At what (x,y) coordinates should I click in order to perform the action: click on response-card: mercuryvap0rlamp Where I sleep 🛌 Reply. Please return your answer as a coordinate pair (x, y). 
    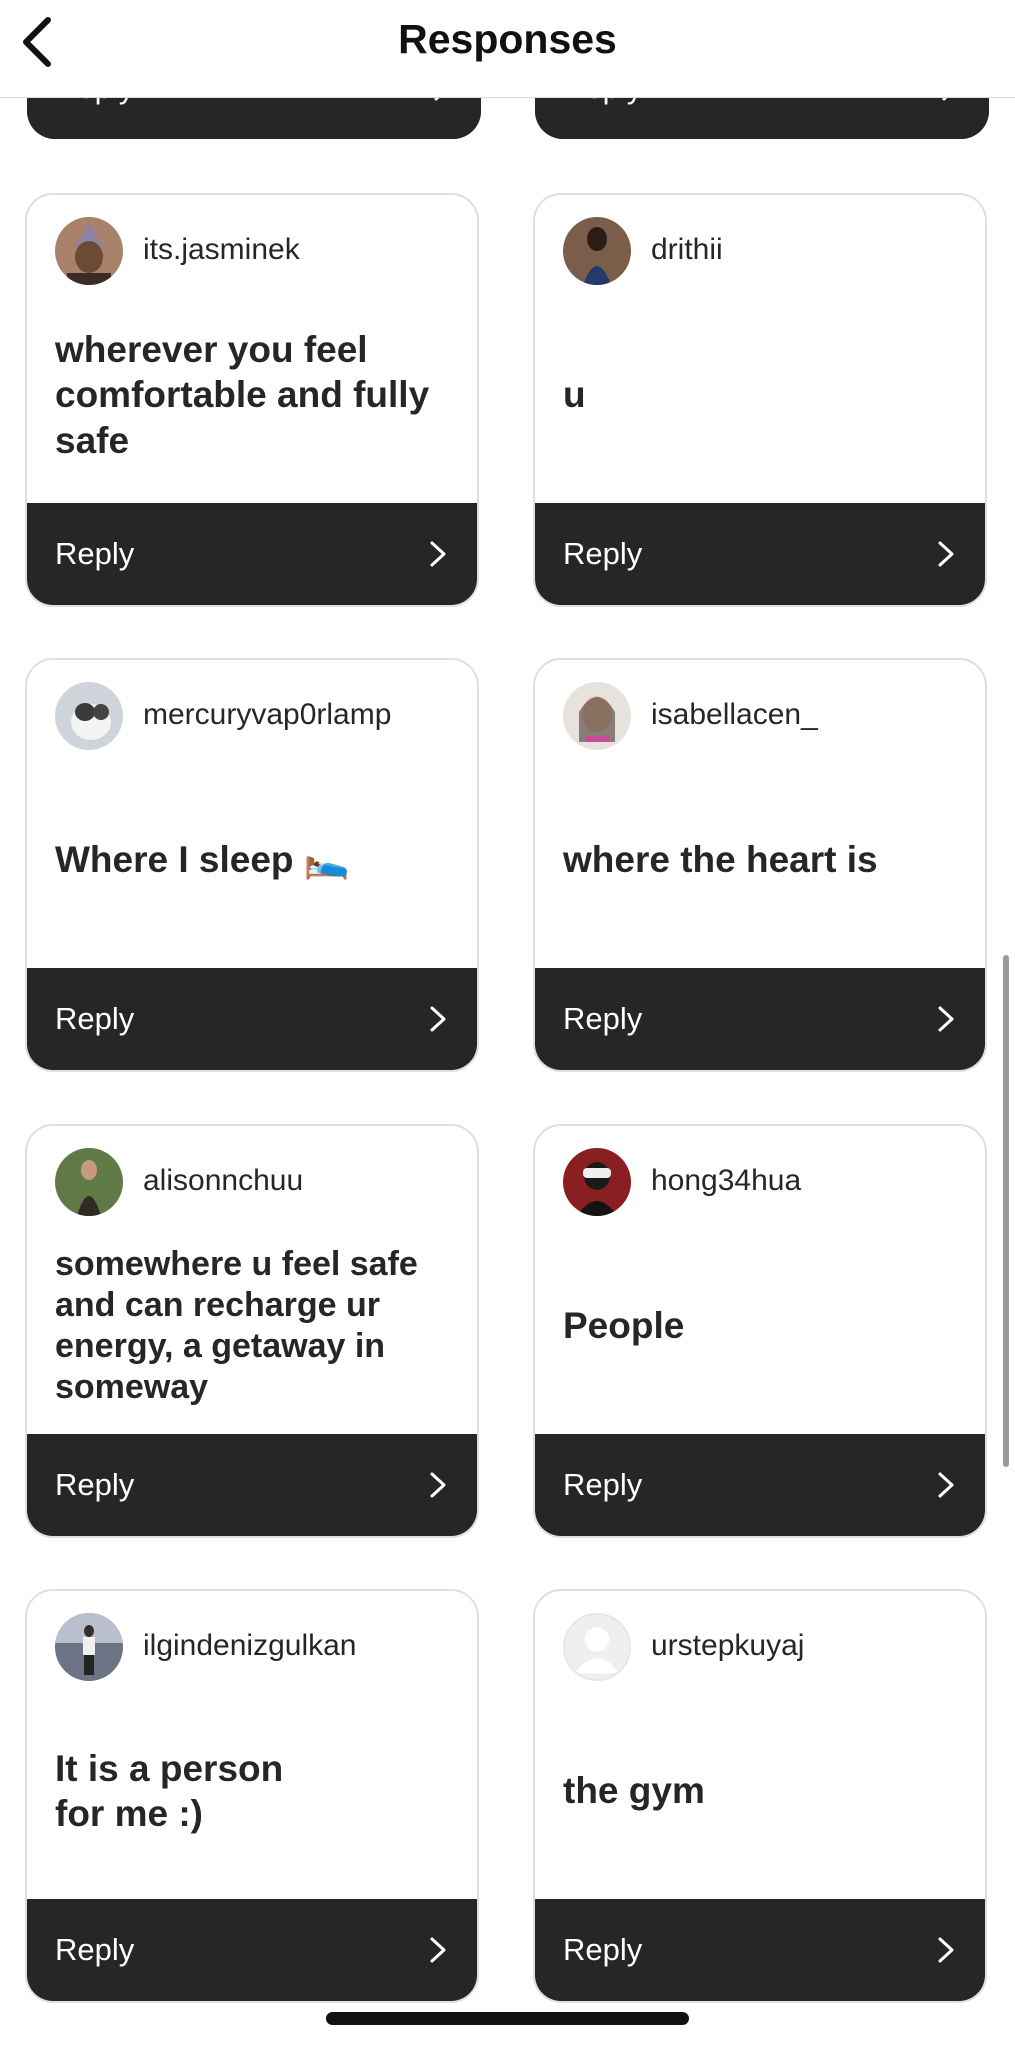
    Looking at the image, I should click on (252, 865).